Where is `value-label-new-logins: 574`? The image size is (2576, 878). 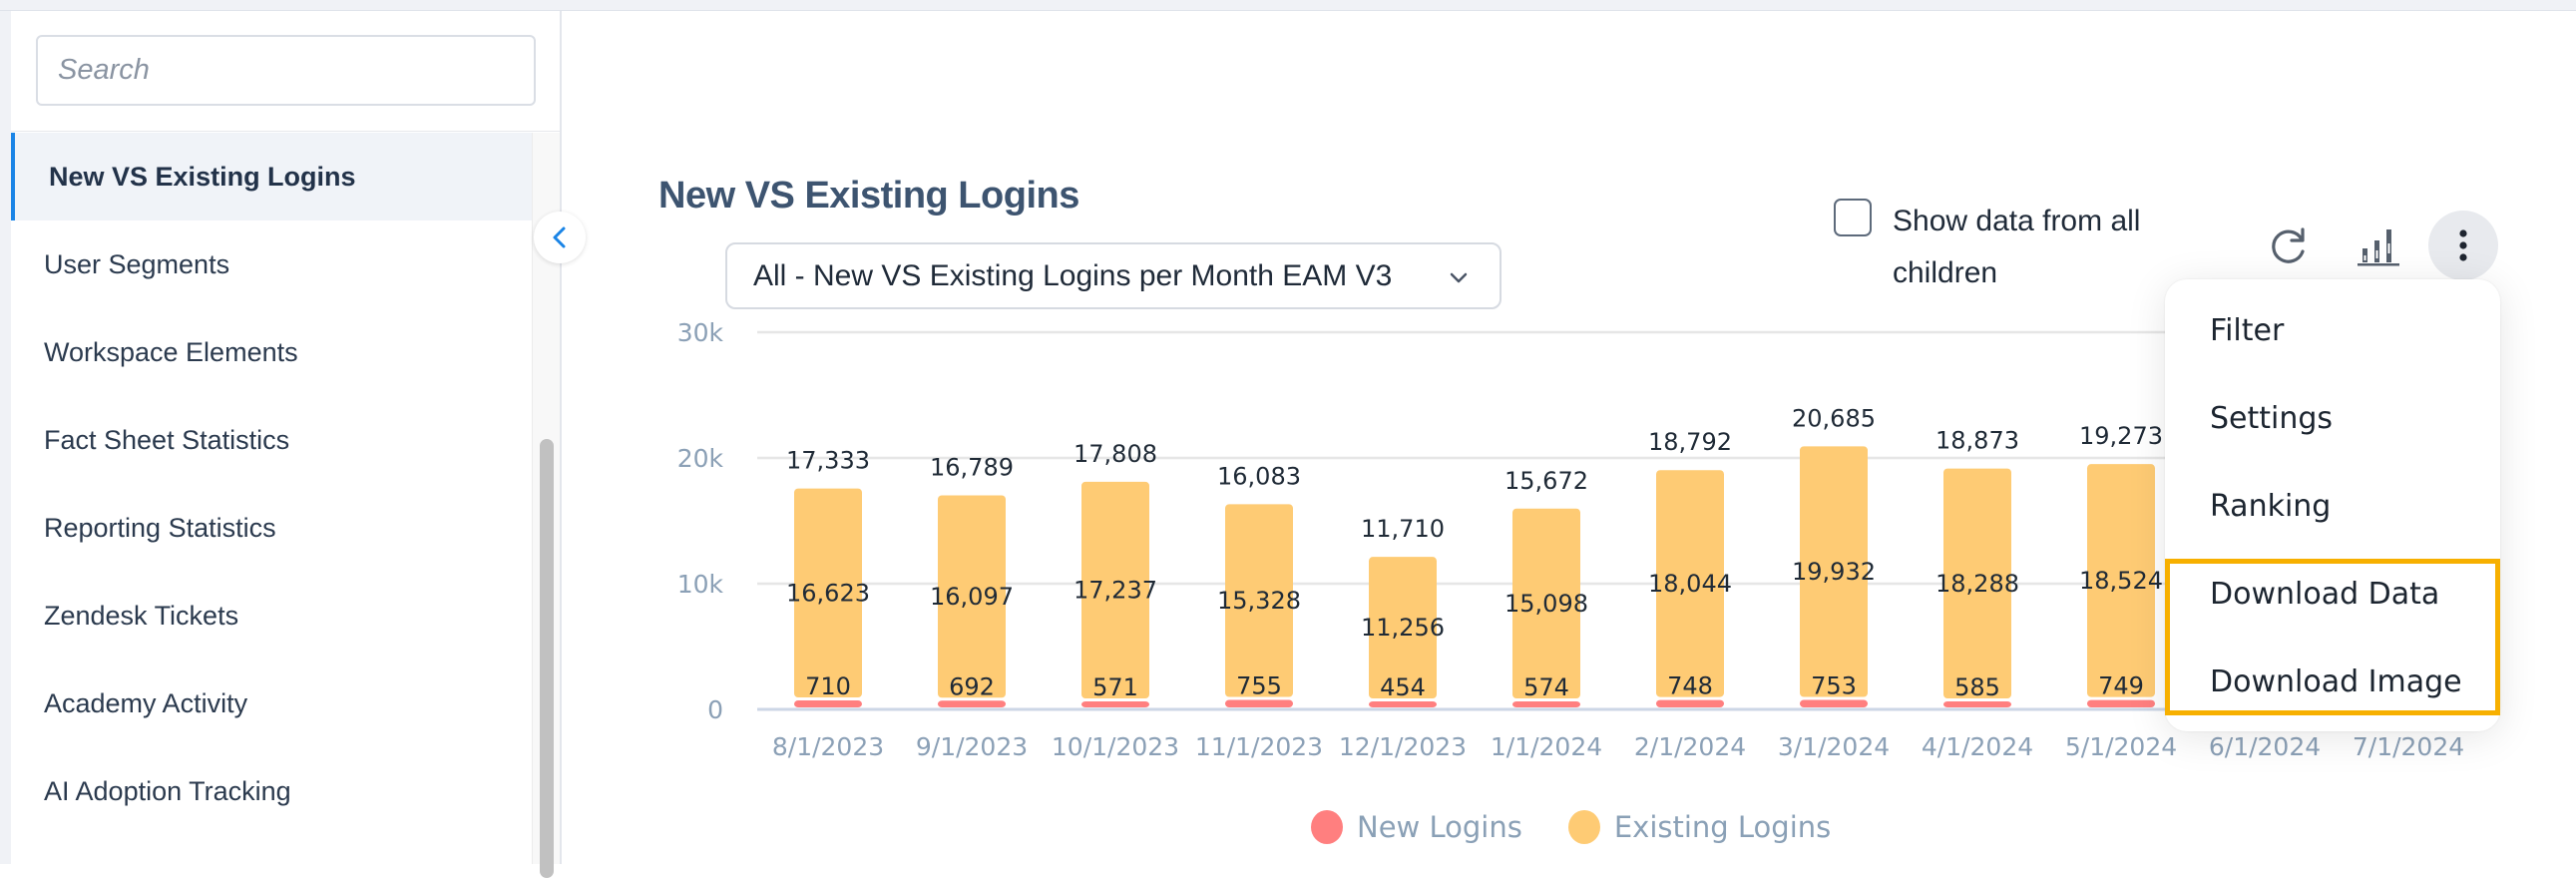
value-label-new-logins: 574 is located at coordinates (1546, 687).